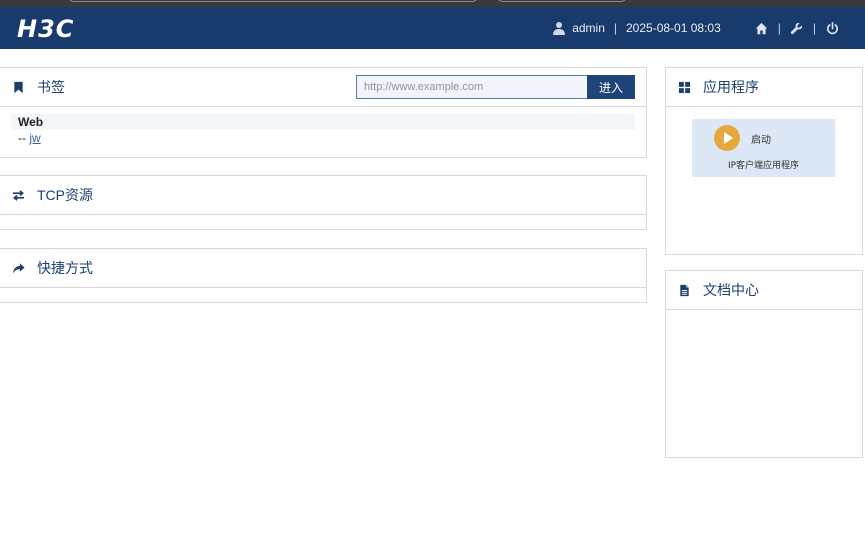  Describe the element at coordinates (763, 148) in the screenshot. I see `app-tile-ip-client: 启动 IP客户端应用程序` at that location.